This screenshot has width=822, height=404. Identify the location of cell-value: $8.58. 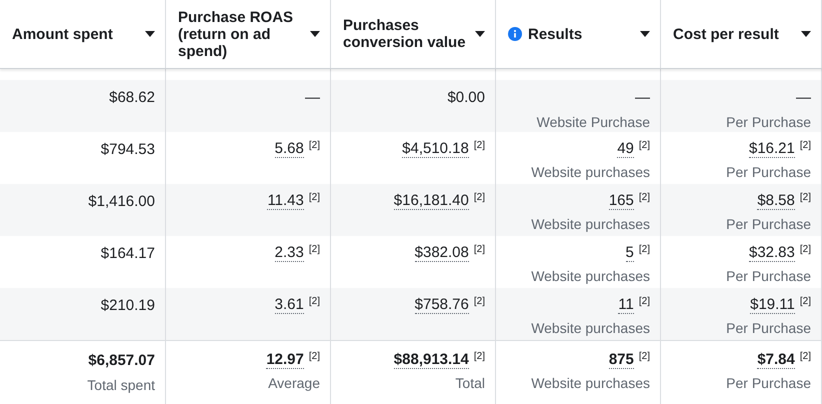
(776, 201).